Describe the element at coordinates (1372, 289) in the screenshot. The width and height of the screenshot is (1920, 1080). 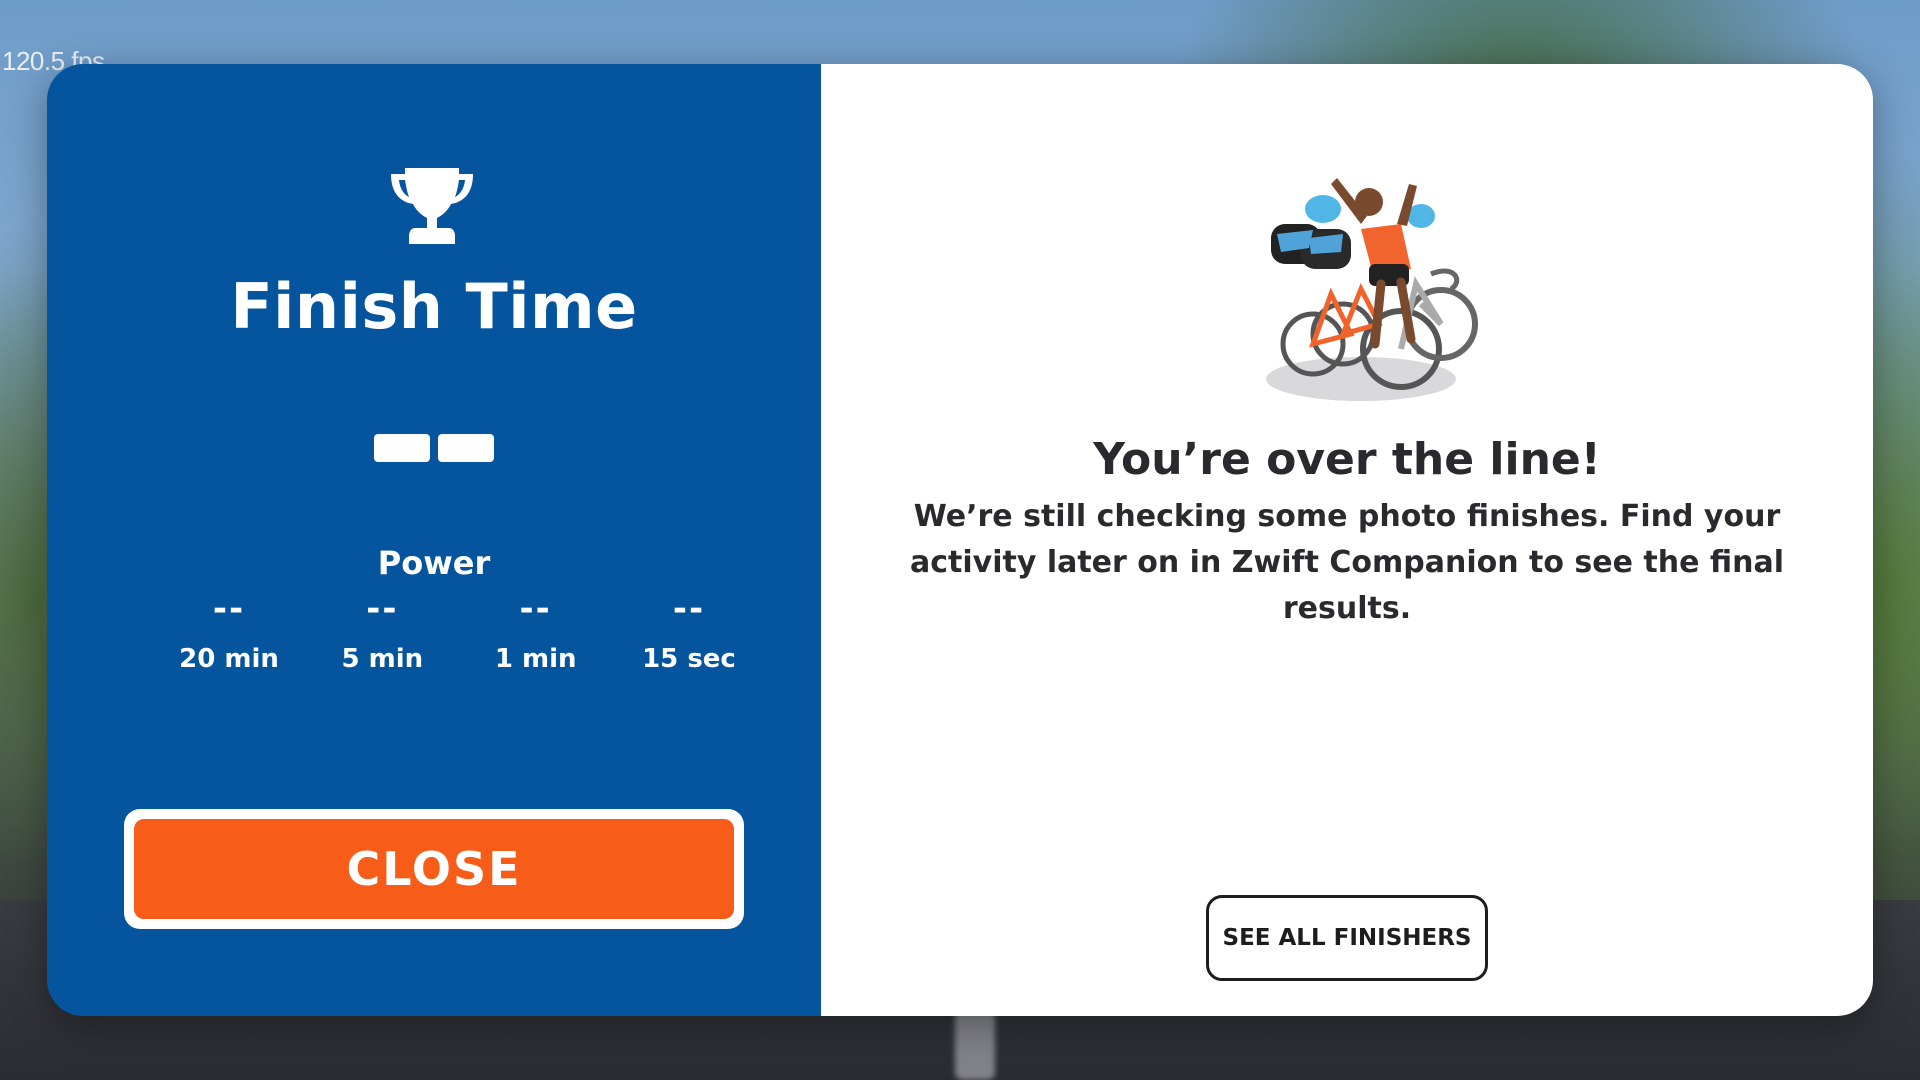
I see `cyclists-finish-illustration` at that location.